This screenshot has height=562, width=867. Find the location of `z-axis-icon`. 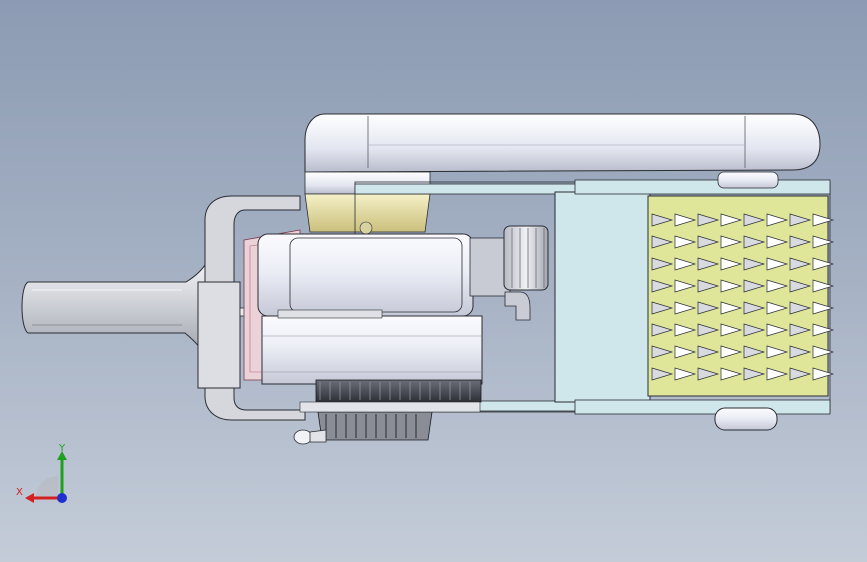

z-axis-icon is located at coordinates (62, 498).